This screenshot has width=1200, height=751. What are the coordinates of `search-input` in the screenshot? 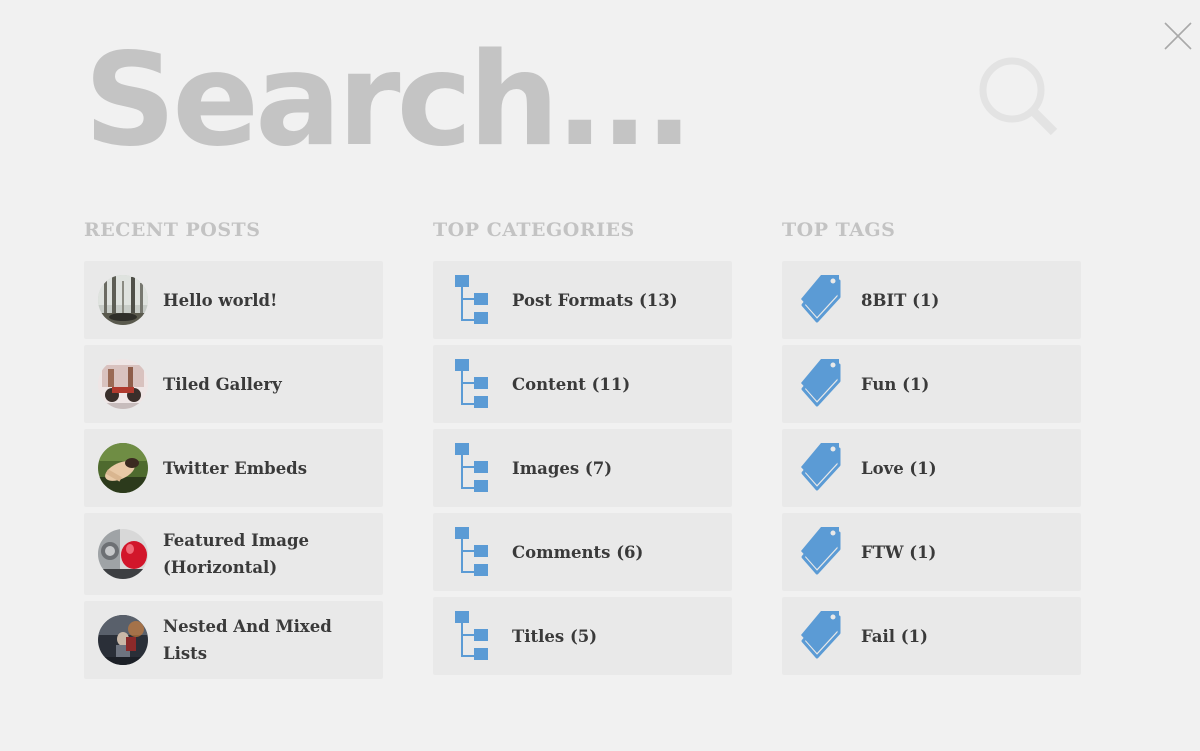 It's located at (524, 100).